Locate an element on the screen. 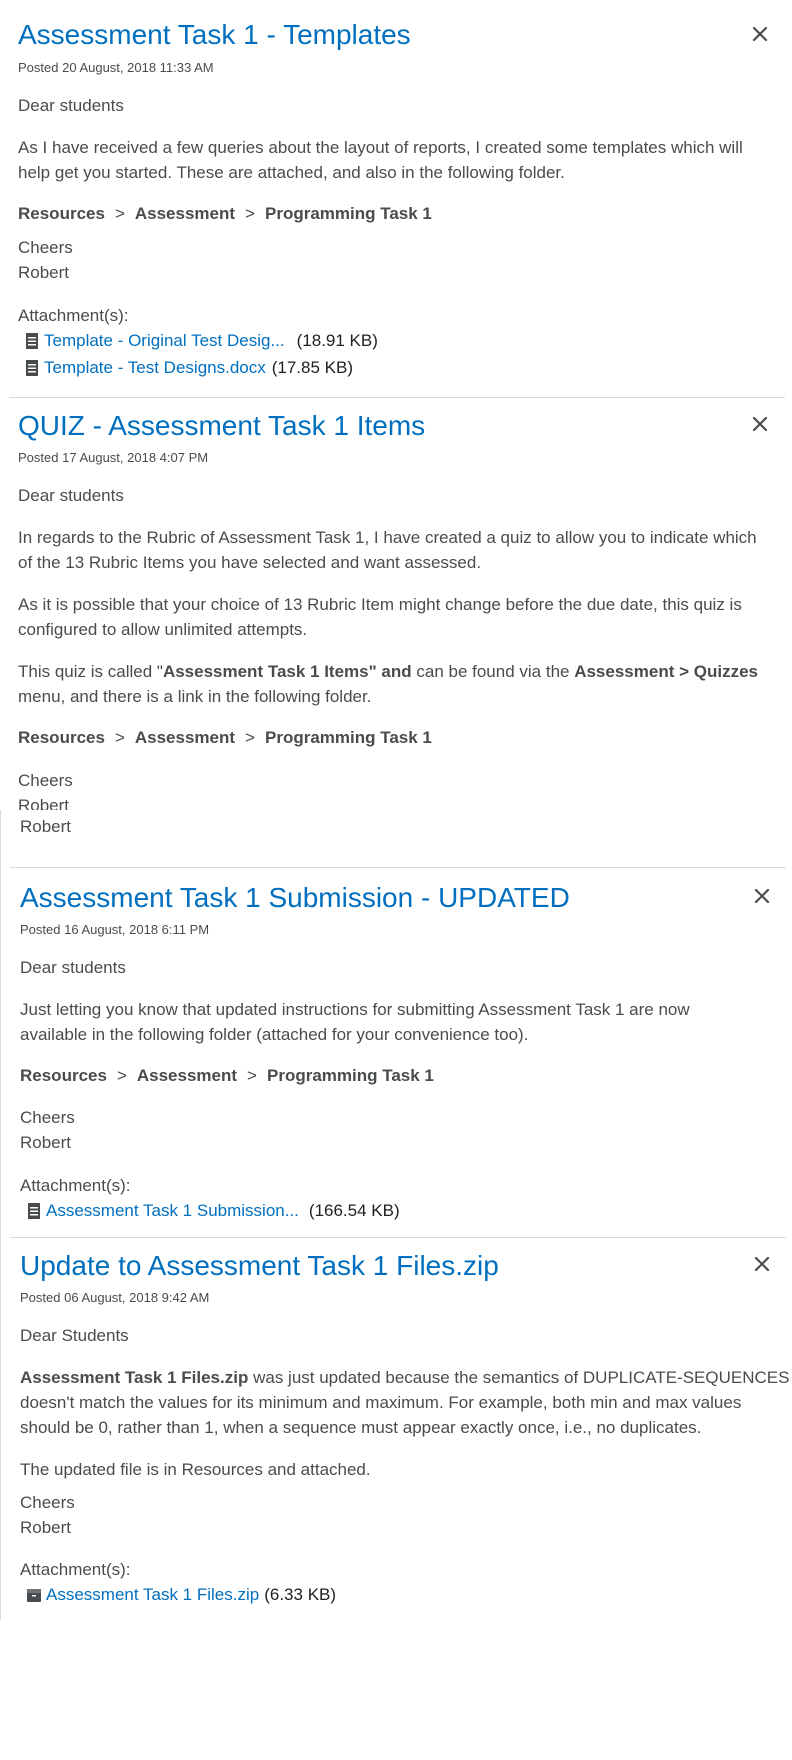 This screenshot has width=792, height=1760. greeting: Dear Students is located at coordinates (74, 1335).